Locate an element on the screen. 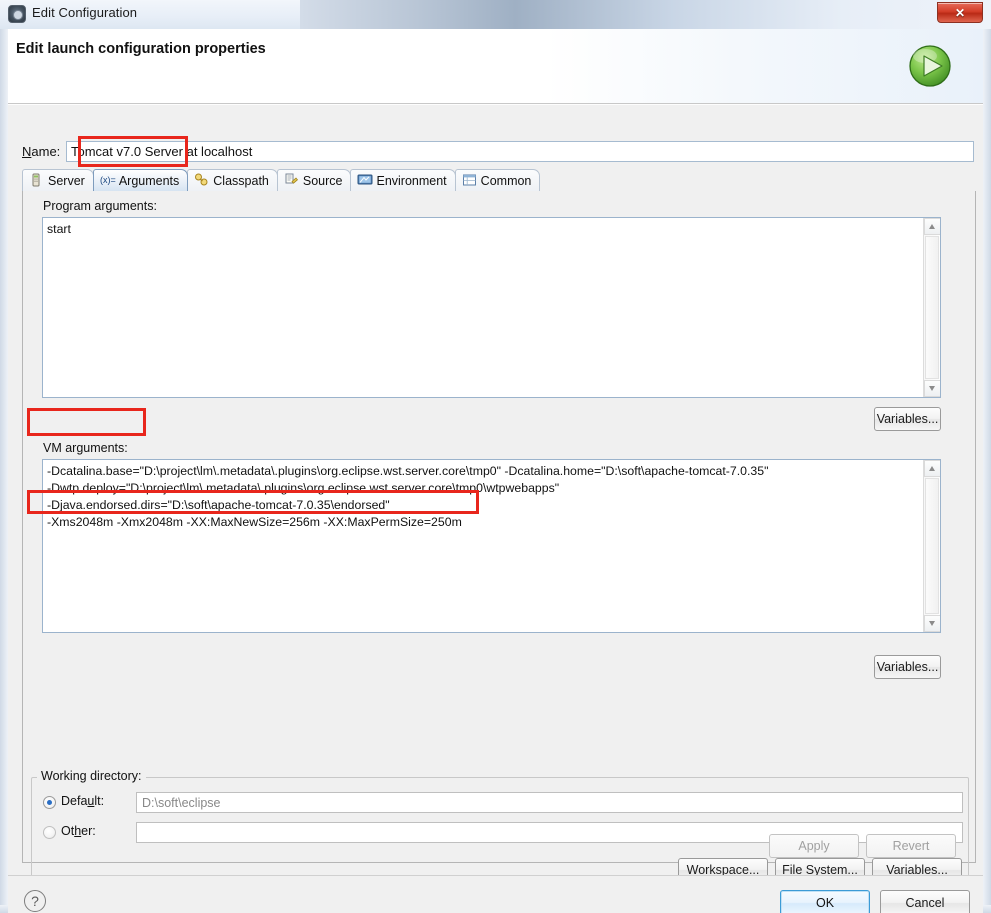  window-titlebar: Edit Configuration ✕ is located at coordinates (495, 14).